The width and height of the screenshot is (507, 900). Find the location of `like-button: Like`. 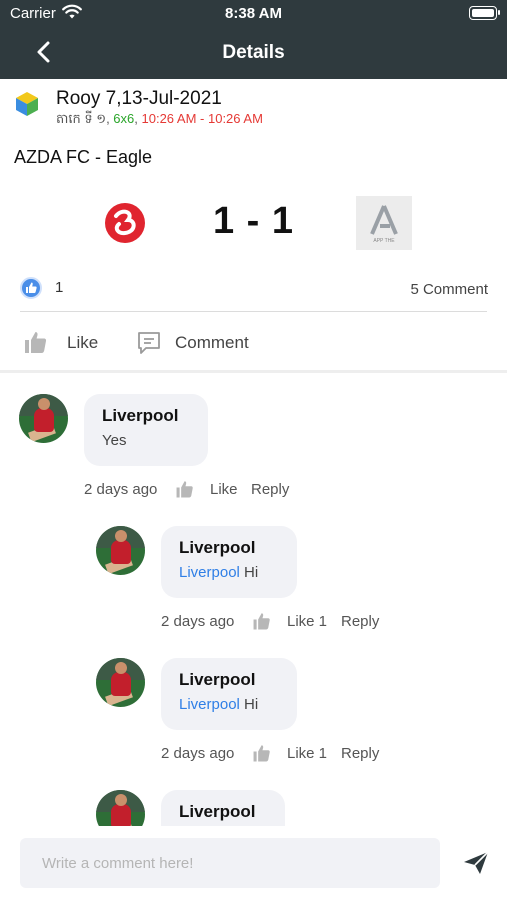

like-button: Like is located at coordinates (82, 343).